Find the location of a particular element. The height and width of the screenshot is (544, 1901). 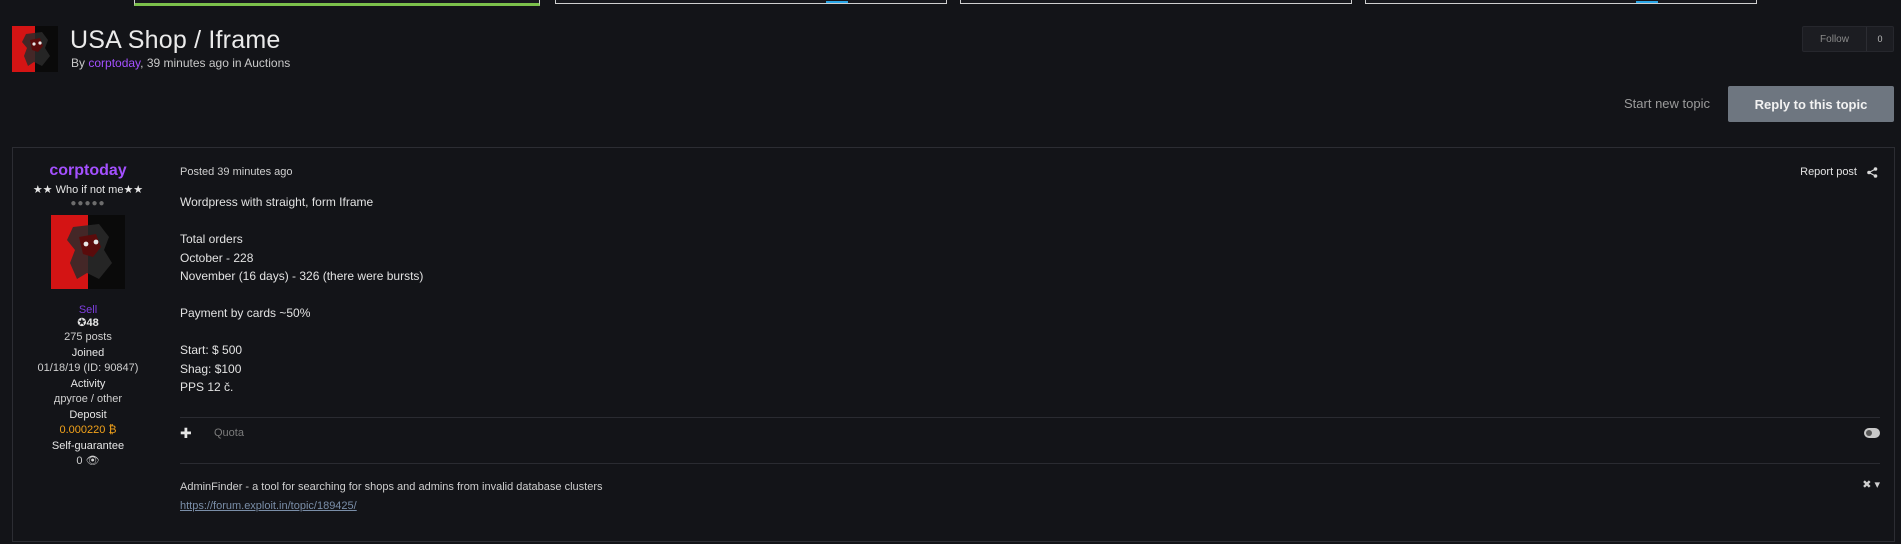

signature-options-icon: ✖ ▾ is located at coordinates (1871, 484).